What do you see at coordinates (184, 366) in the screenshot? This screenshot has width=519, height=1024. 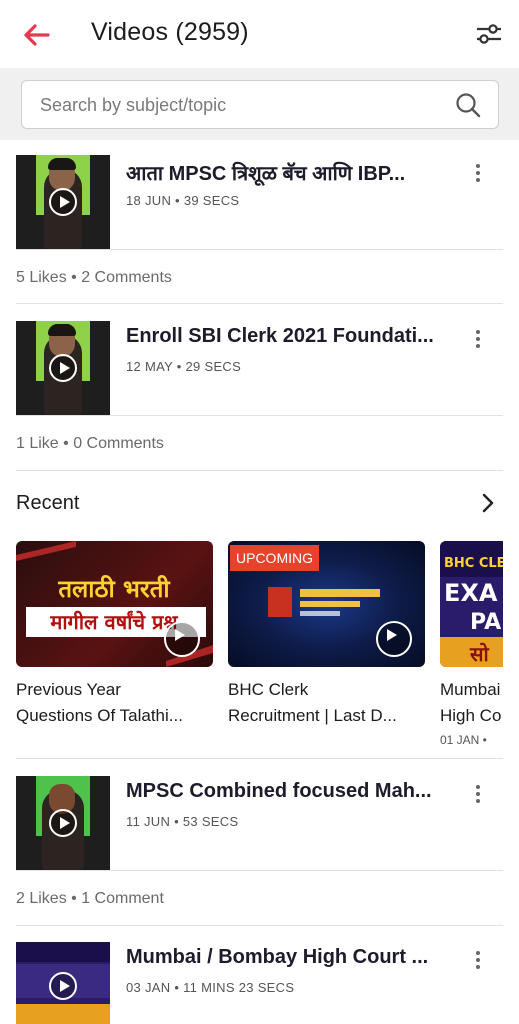 I see `video-meta: 12 MAY • 29 SECS` at bounding box center [184, 366].